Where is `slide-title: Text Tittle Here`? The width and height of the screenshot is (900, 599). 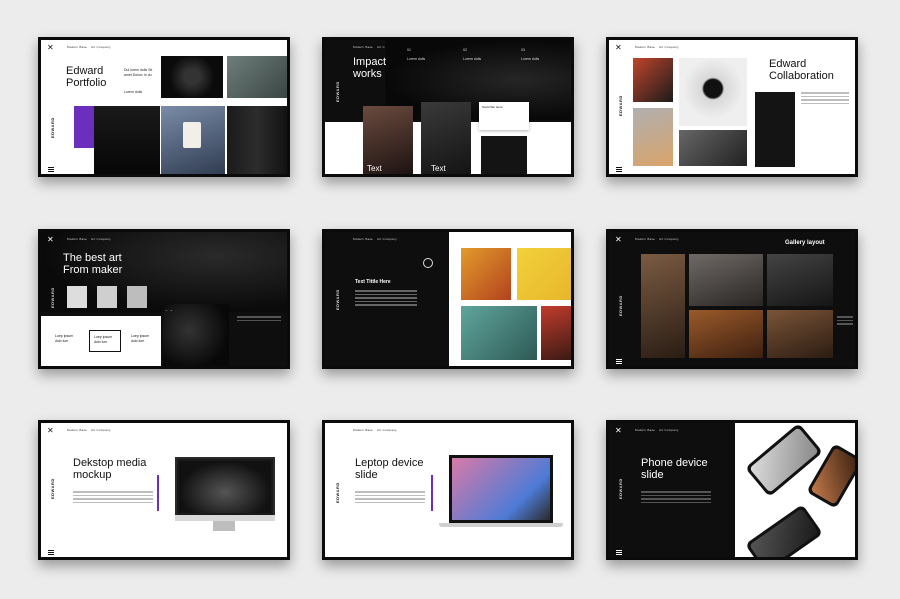 slide-title: Text Tittle Here is located at coordinates (373, 282).